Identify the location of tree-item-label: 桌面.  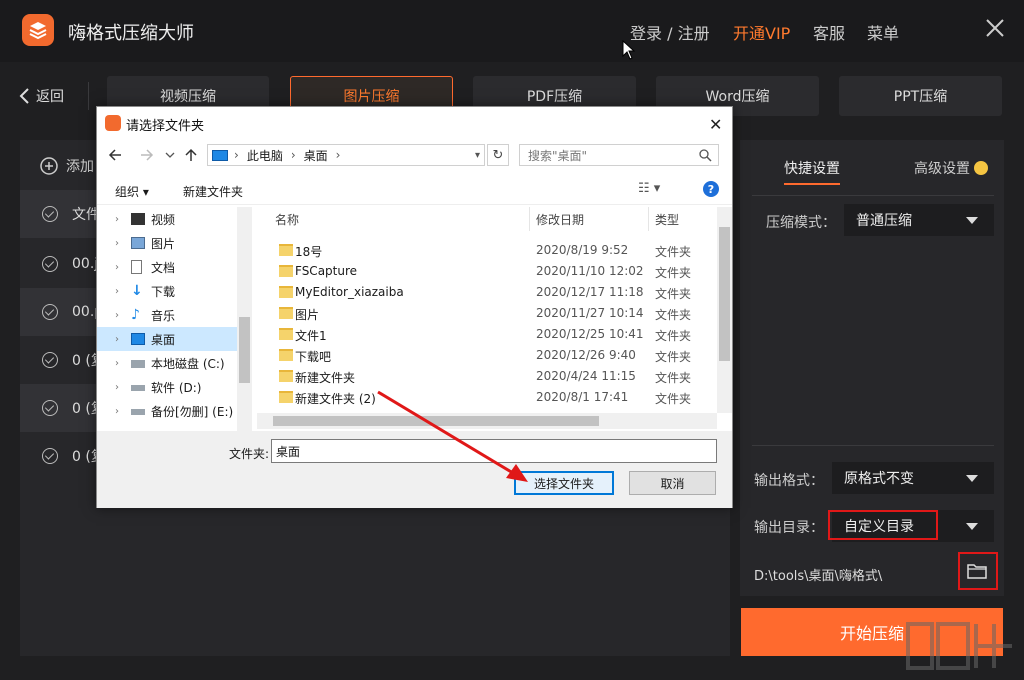
(163, 339).